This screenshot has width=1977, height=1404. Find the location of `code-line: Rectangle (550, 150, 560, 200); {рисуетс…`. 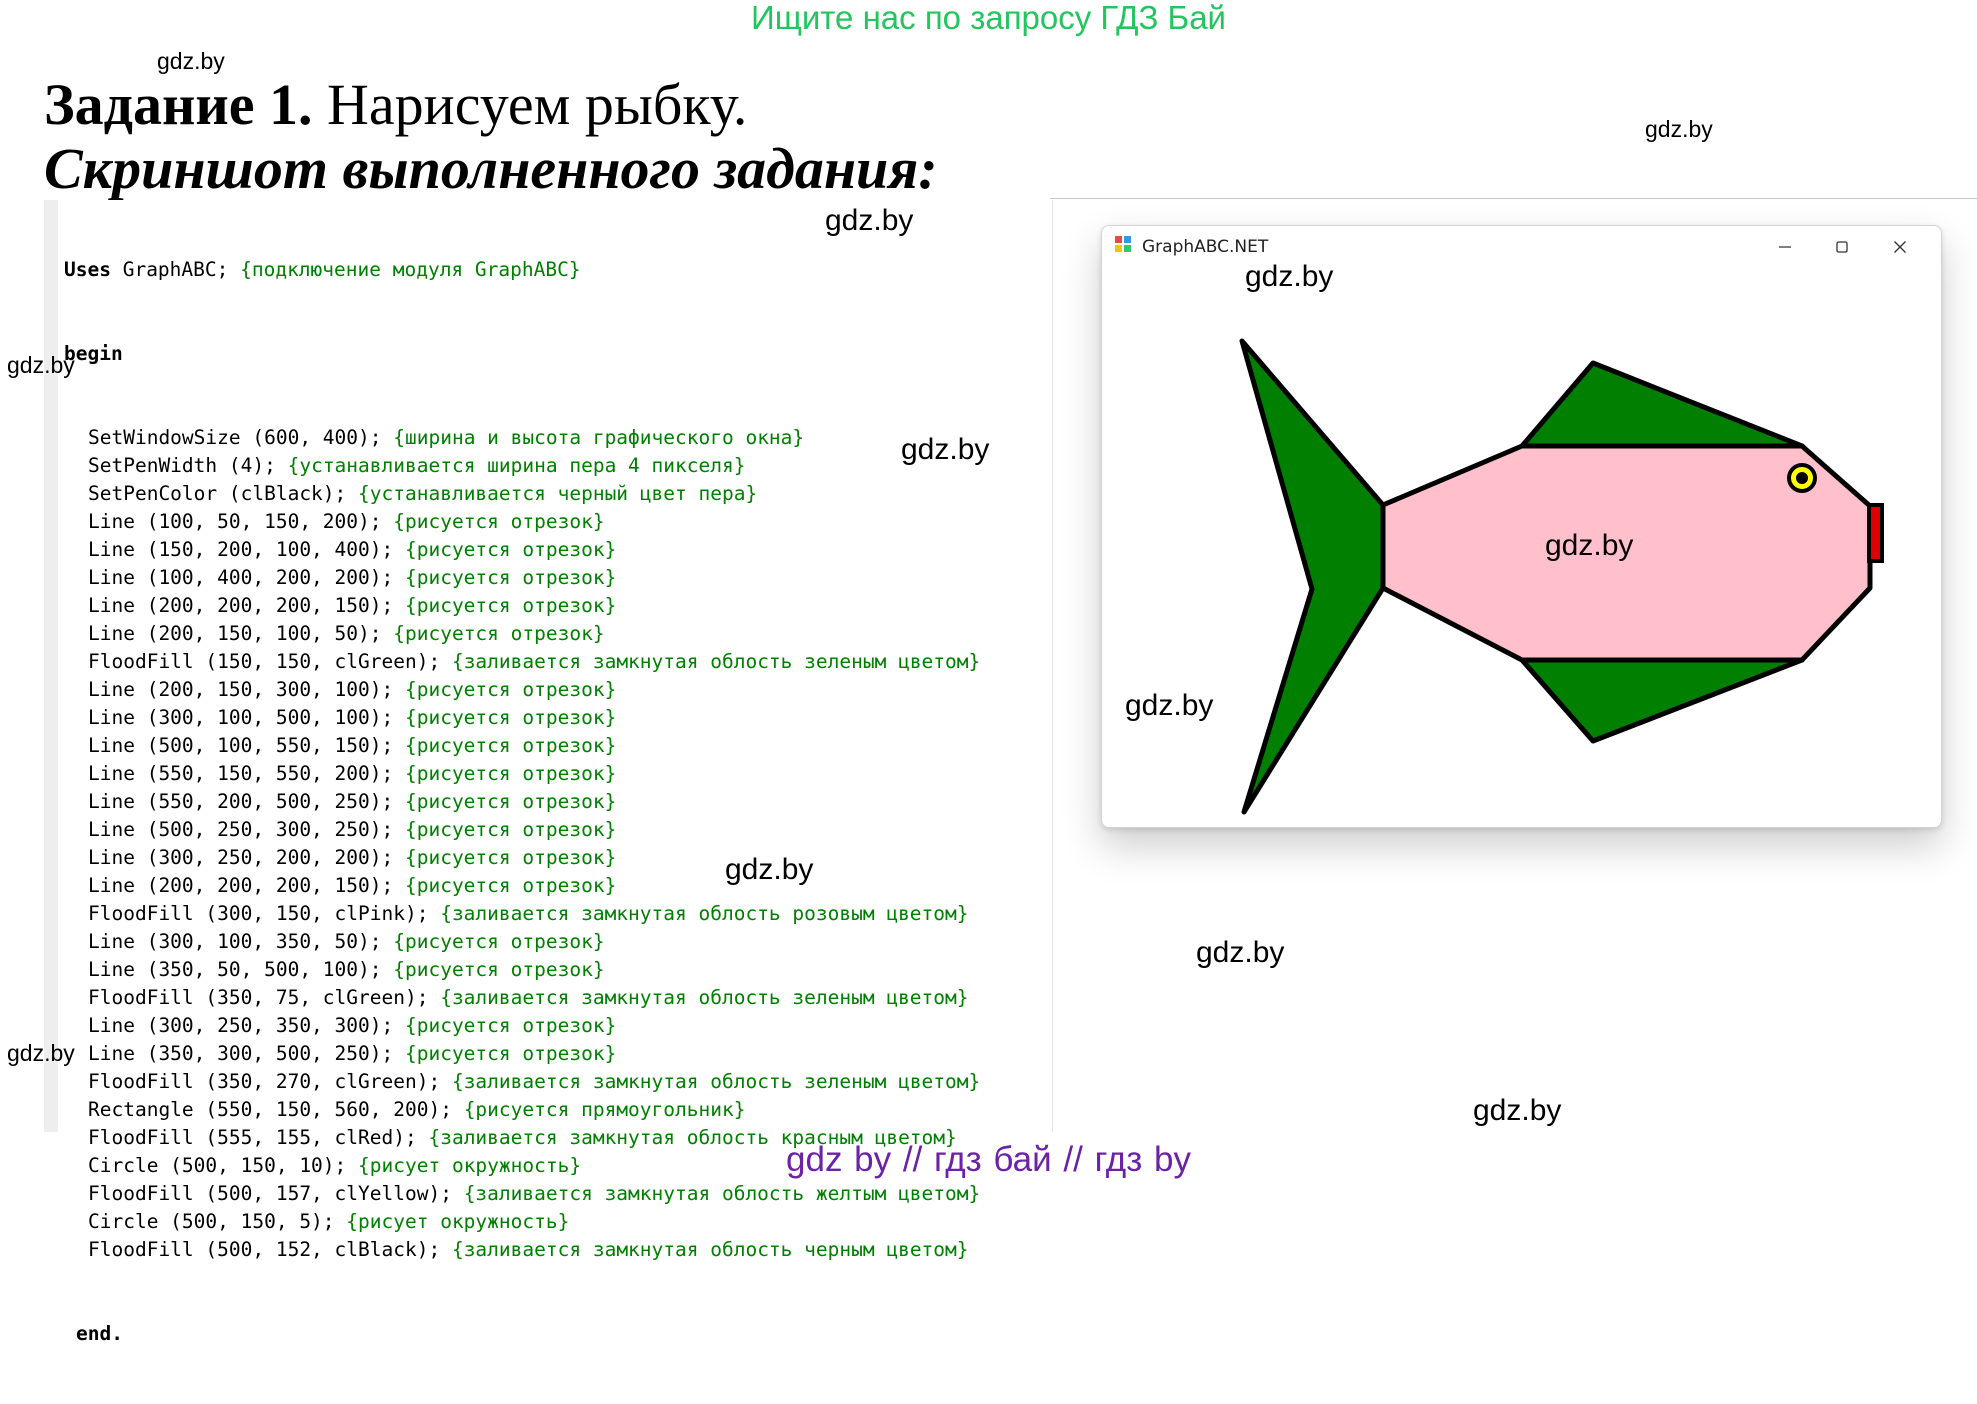

code-line: Rectangle (550, 150, 560, 200); {рисуетс… is located at coordinates (556, 1110).